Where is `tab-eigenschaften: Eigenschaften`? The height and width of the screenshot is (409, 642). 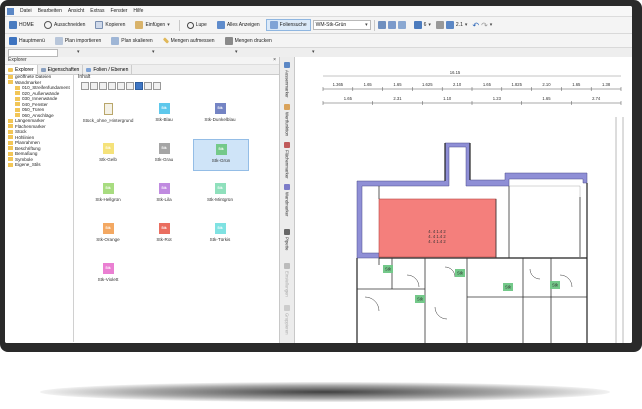 tab-eigenschaften: Eigenschaften is located at coordinates (61, 69).